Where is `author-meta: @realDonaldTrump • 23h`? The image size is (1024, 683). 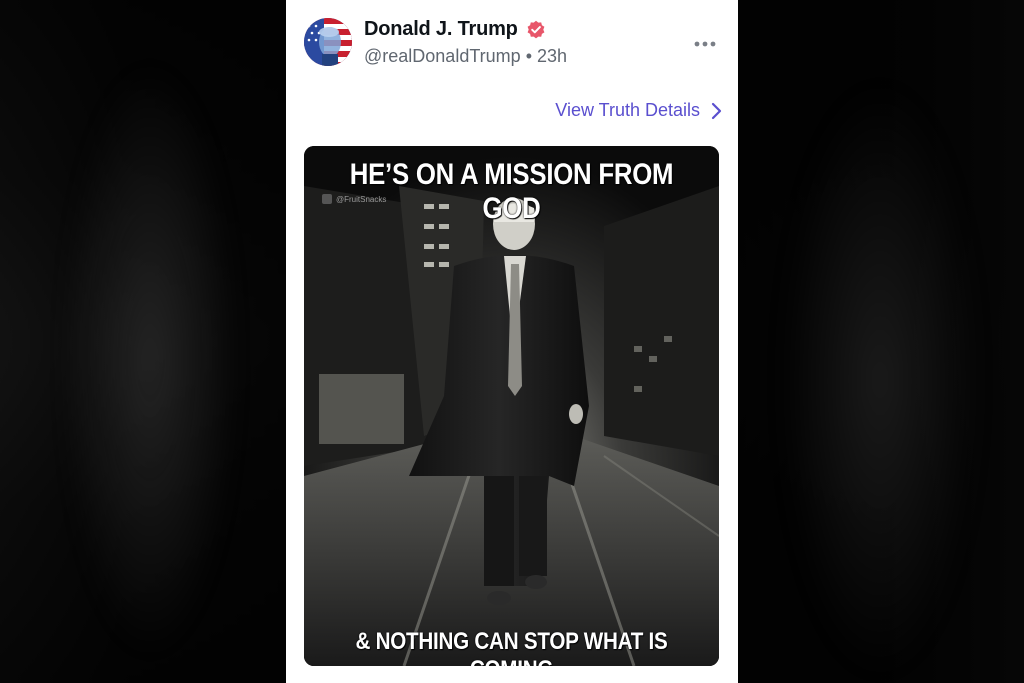 author-meta: @realDonaldTrump • 23h is located at coordinates (465, 56).